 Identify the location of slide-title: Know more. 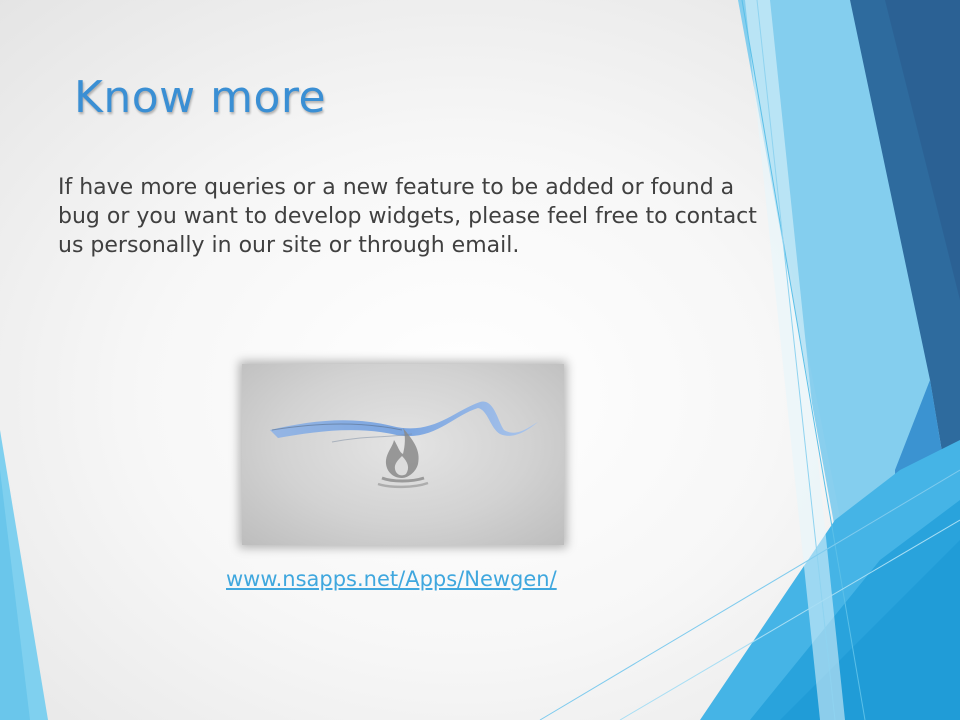
(200, 97).